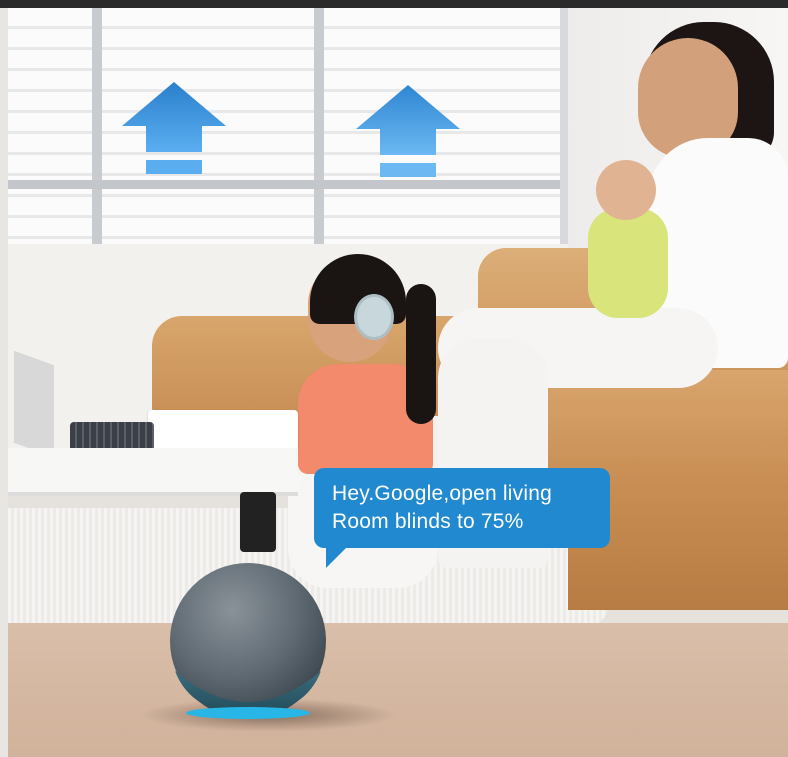 The image size is (788, 757). What do you see at coordinates (374, 317) in the screenshot?
I see `headphones-icon` at bounding box center [374, 317].